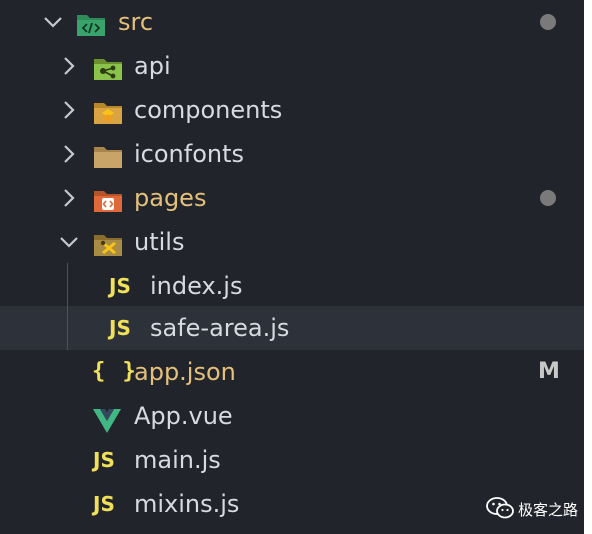 Image resolution: width=592 pixels, height=534 pixels. Describe the element at coordinates (588, 267) in the screenshot. I see `scrollbar-track` at that location.